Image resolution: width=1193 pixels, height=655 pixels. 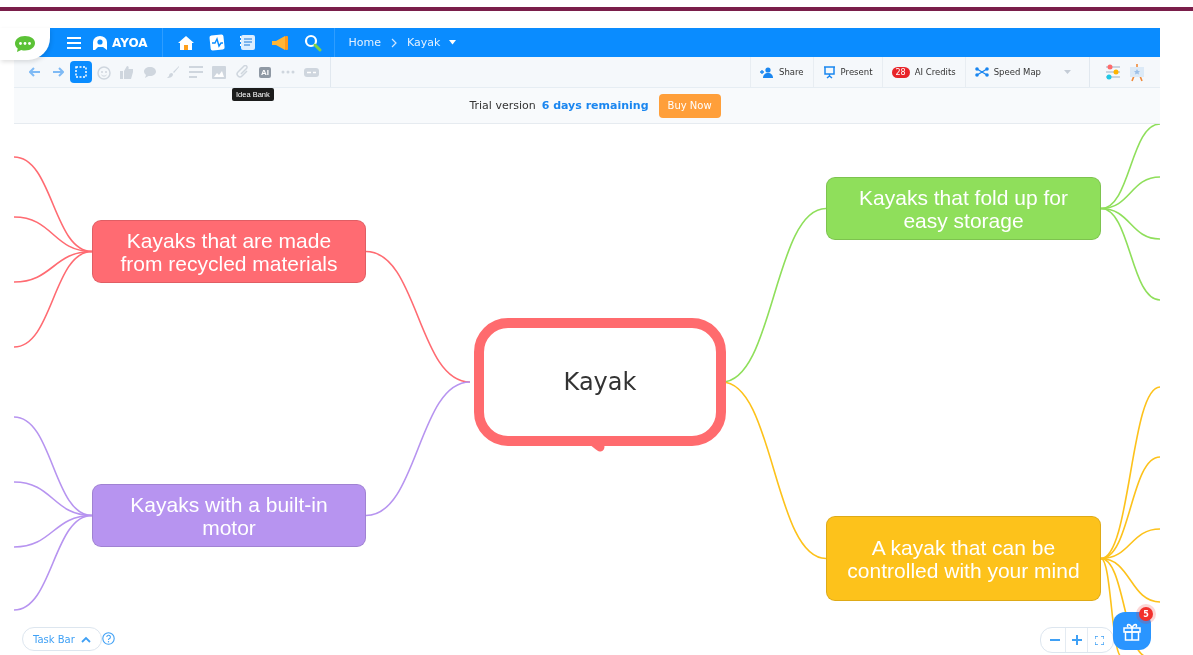 I want to click on easel-icon, so click(x=1137, y=72).